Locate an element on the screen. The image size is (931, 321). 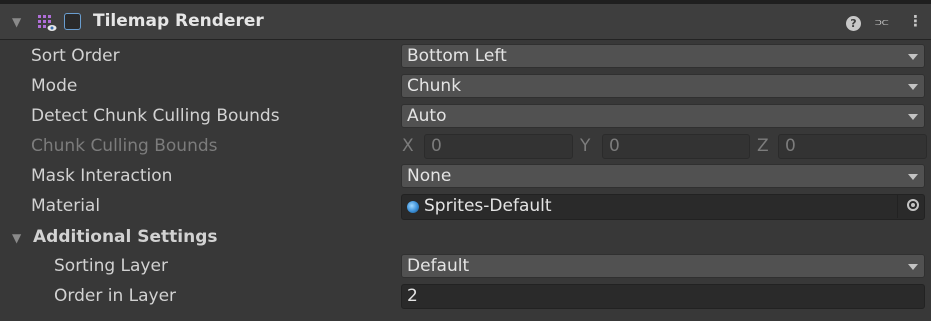
order-in-layer-row: Order in Layer 2 is located at coordinates (465, 296).